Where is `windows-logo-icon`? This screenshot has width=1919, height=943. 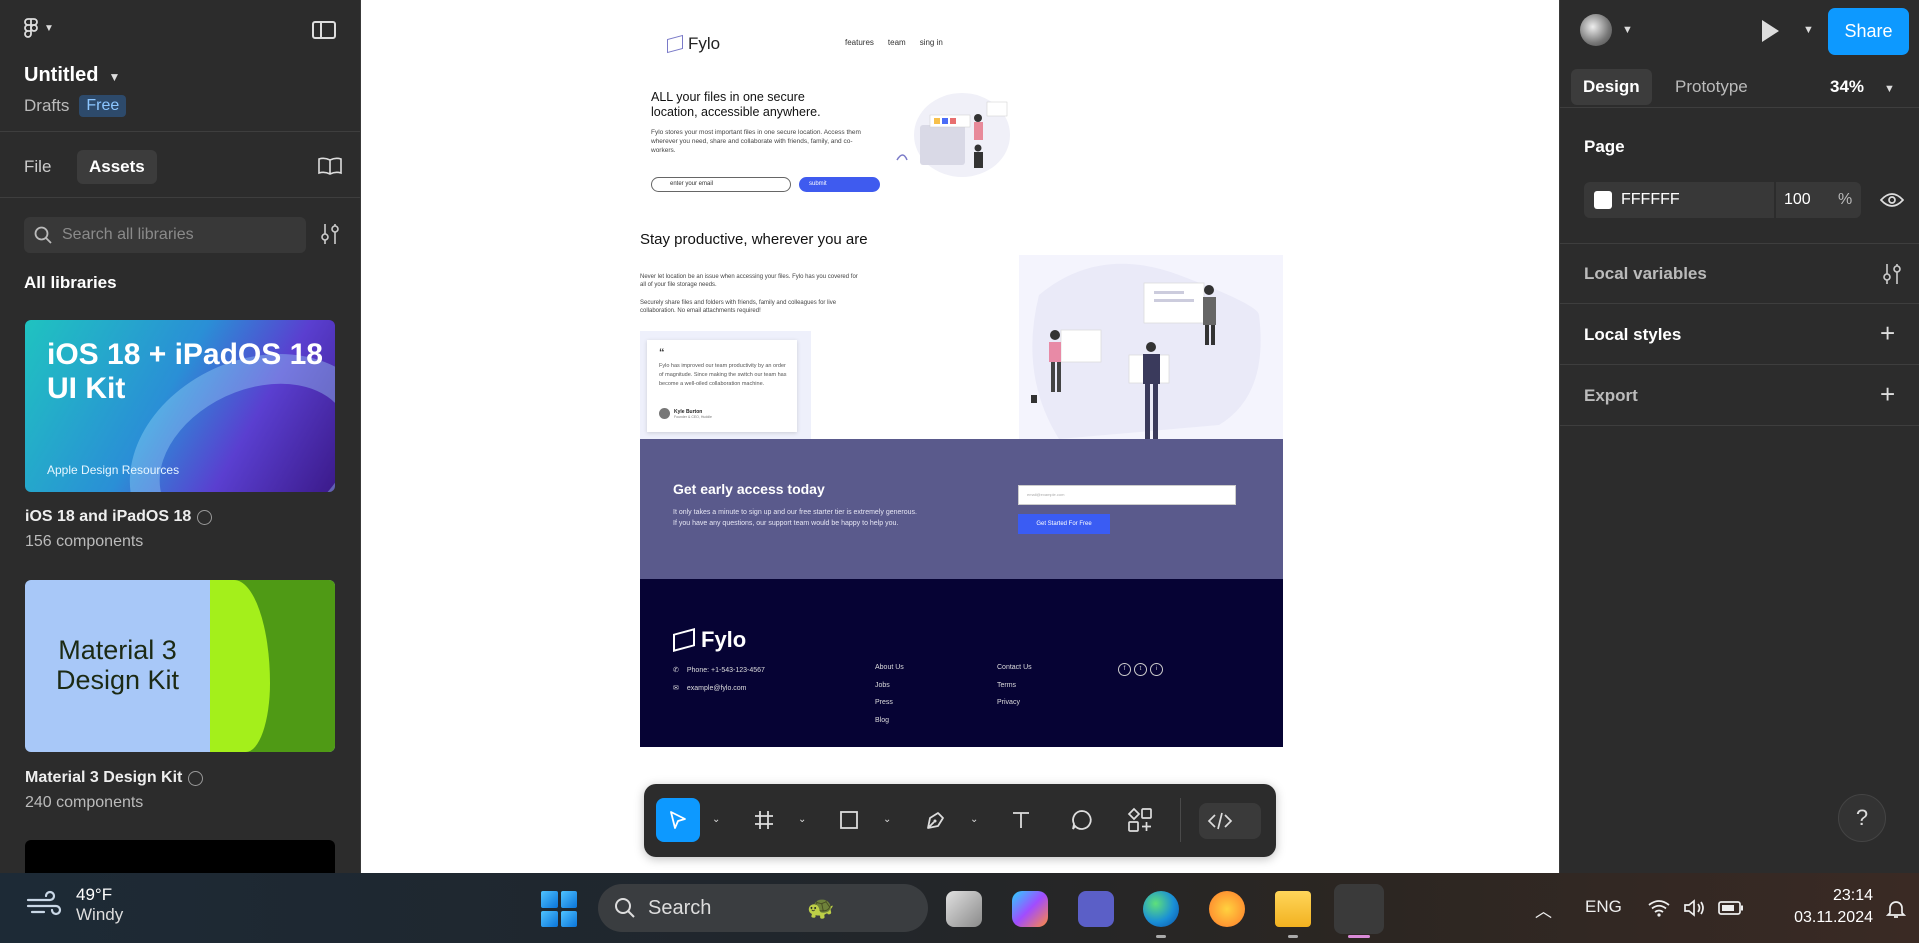
windows-logo-icon is located at coordinates (568, 899).